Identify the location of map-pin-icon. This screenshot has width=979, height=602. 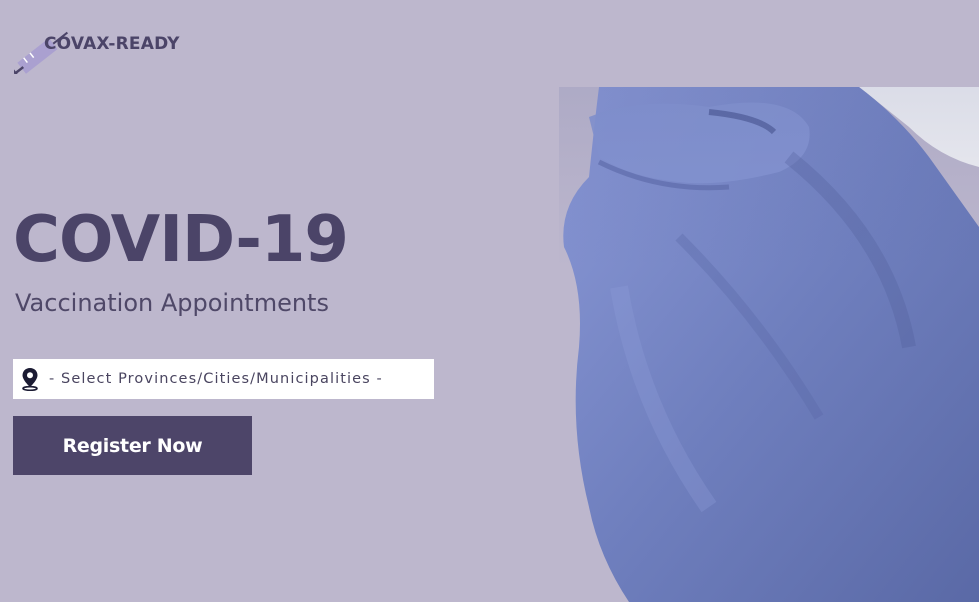
(30, 379).